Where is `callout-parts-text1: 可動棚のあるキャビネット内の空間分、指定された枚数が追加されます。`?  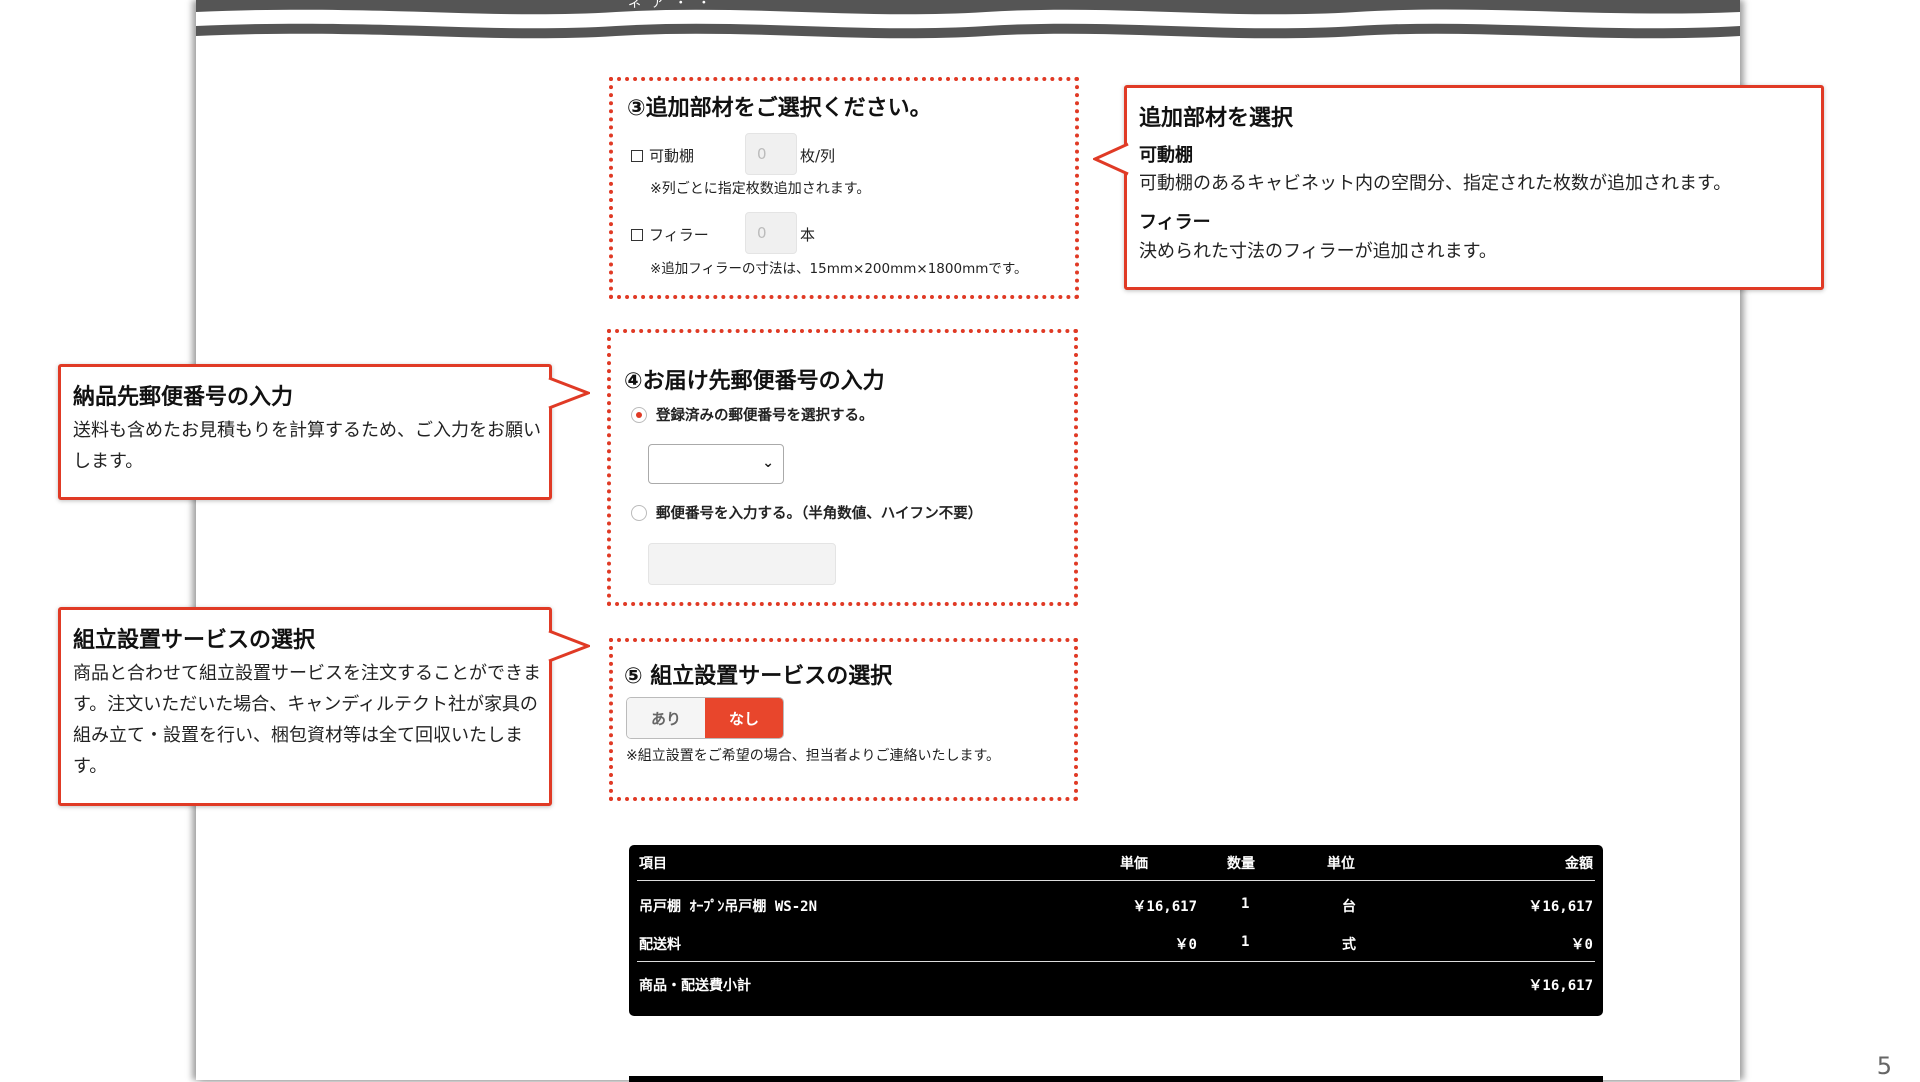 callout-parts-text1: 可動棚のあるキャビネット内の空間分、指定された枚数が追加されます。 is located at coordinates (1435, 183).